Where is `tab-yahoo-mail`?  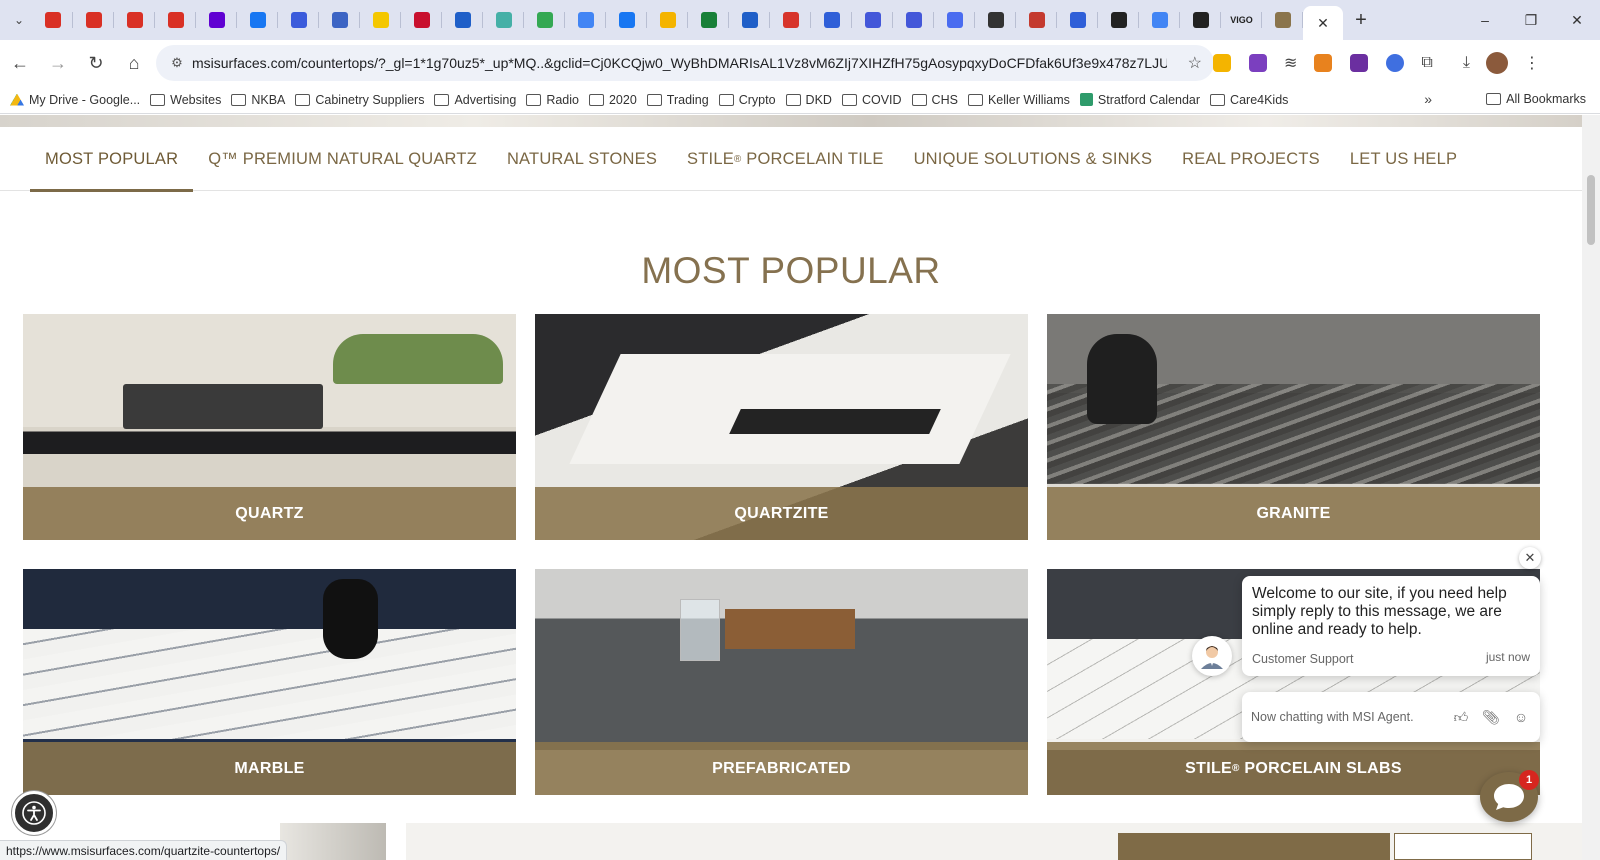 tab-yahoo-mail is located at coordinates (216, 20).